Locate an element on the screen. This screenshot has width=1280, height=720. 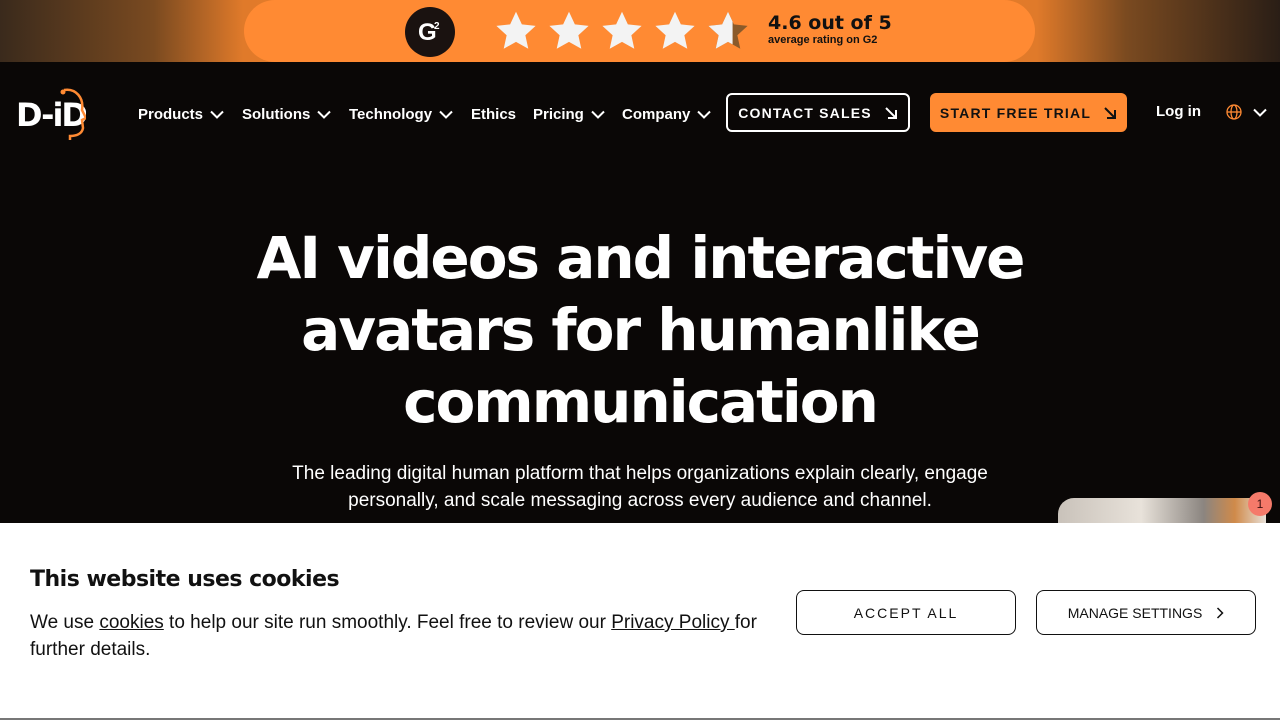
star-half-icon is located at coordinates (728, 30).